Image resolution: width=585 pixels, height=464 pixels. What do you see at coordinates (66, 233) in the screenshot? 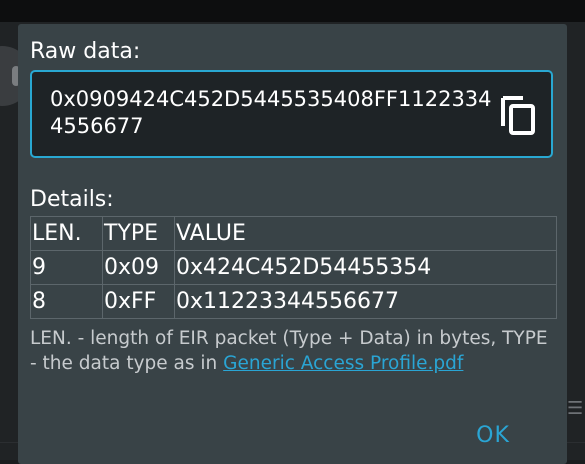
I see `header-len: LEN.` at bounding box center [66, 233].